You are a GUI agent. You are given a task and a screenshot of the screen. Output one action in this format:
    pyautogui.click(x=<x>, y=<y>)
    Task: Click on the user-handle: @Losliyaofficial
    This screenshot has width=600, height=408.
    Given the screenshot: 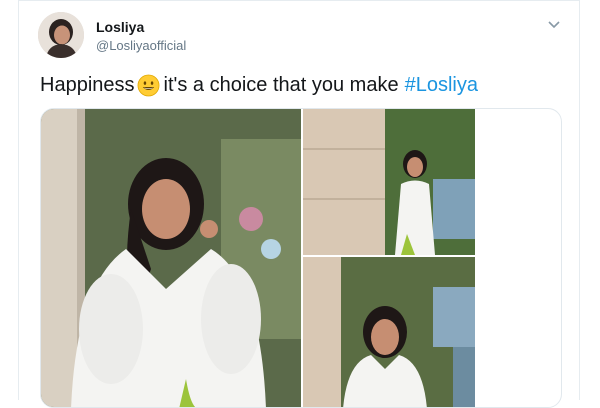 What is the action you would take?
    pyautogui.click(x=141, y=45)
    